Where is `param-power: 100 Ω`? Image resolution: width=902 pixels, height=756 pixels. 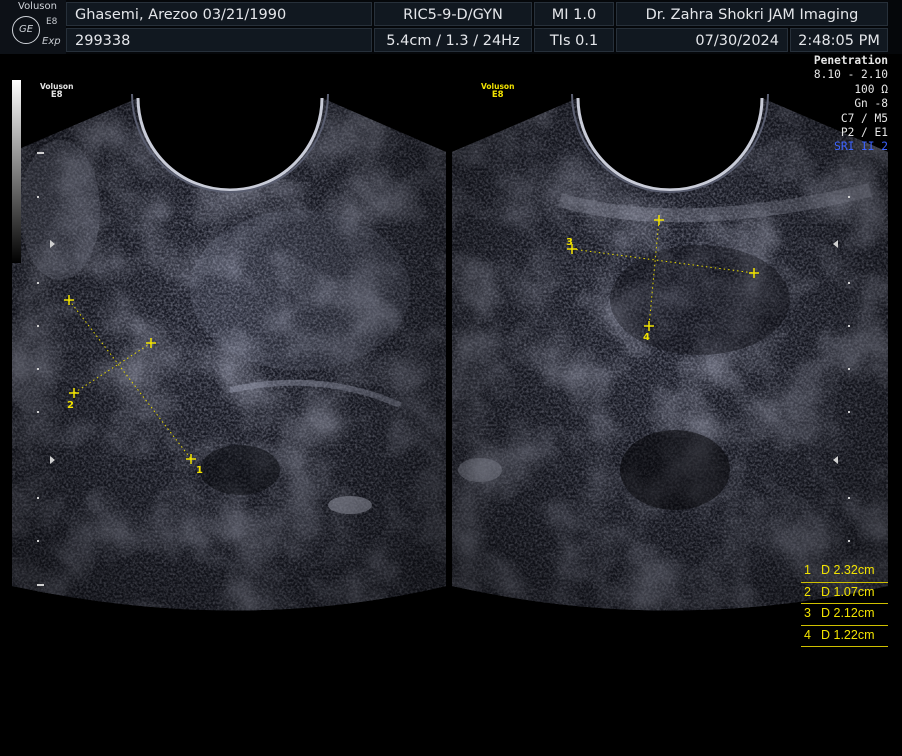
param-power: 100 Ω is located at coordinates (871, 89).